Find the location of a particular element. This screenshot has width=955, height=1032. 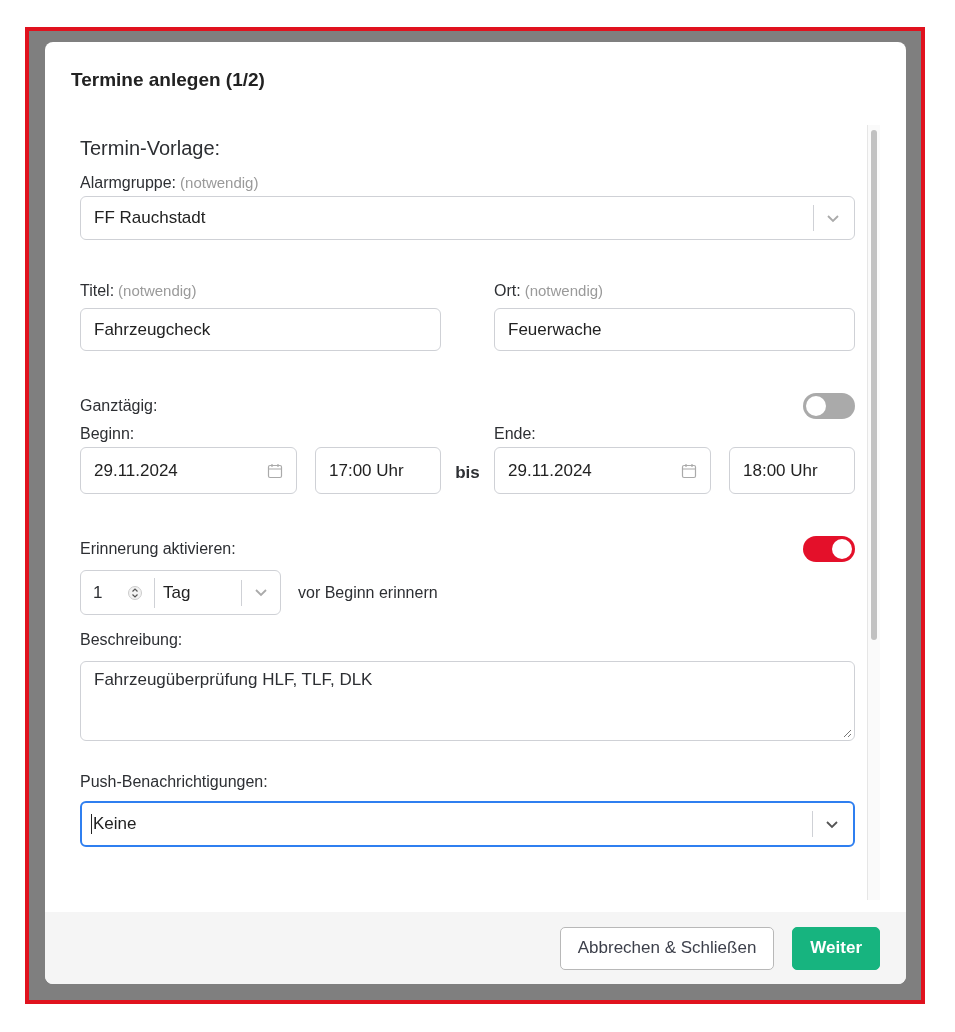

alarm-group-select: FF Rauchstadt is located at coordinates (467, 218).